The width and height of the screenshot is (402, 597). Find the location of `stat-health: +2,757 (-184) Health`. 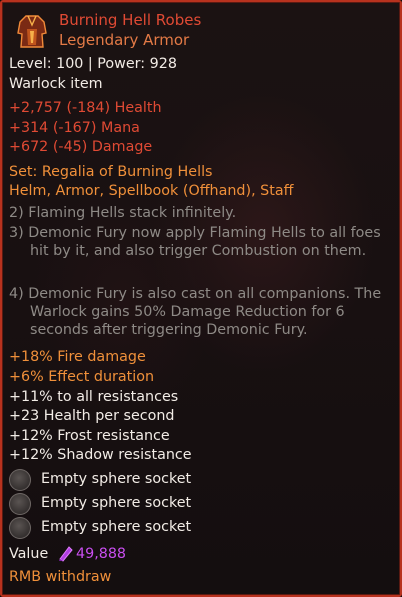

stat-health: +2,757 (-184) Health is located at coordinates (85, 108).